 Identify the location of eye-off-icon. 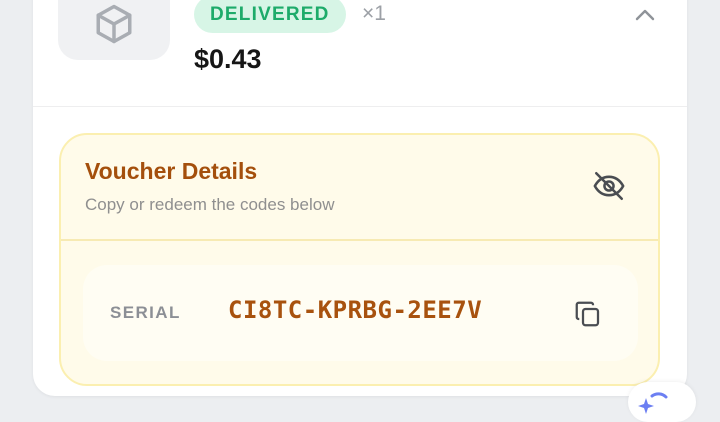
(609, 186).